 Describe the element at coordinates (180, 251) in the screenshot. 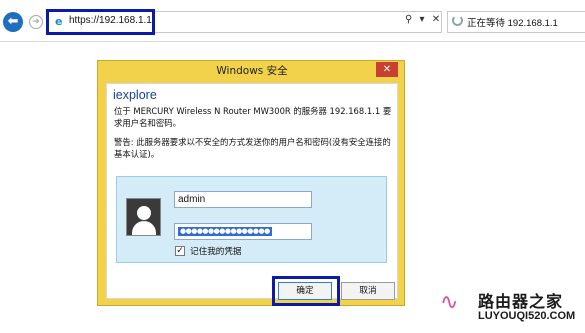

I see `remember-checkbox: ✓` at that location.